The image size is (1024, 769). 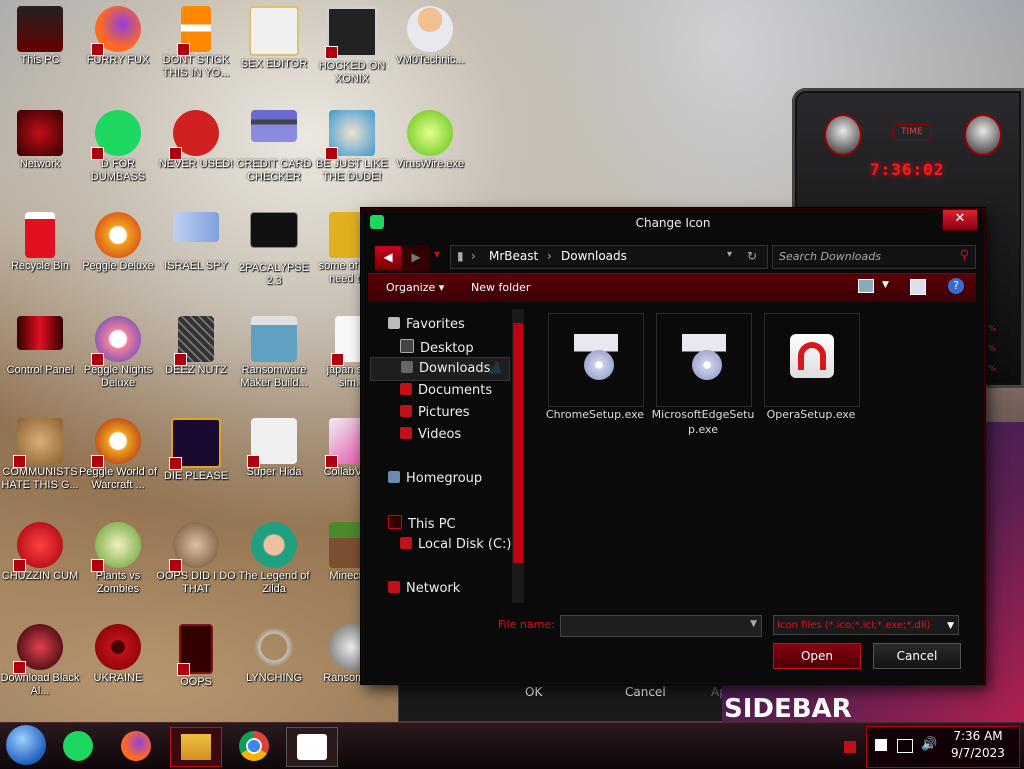 What do you see at coordinates (440, 369) in the screenshot?
I see `nav-downloads: Downloads` at bounding box center [440, 369].